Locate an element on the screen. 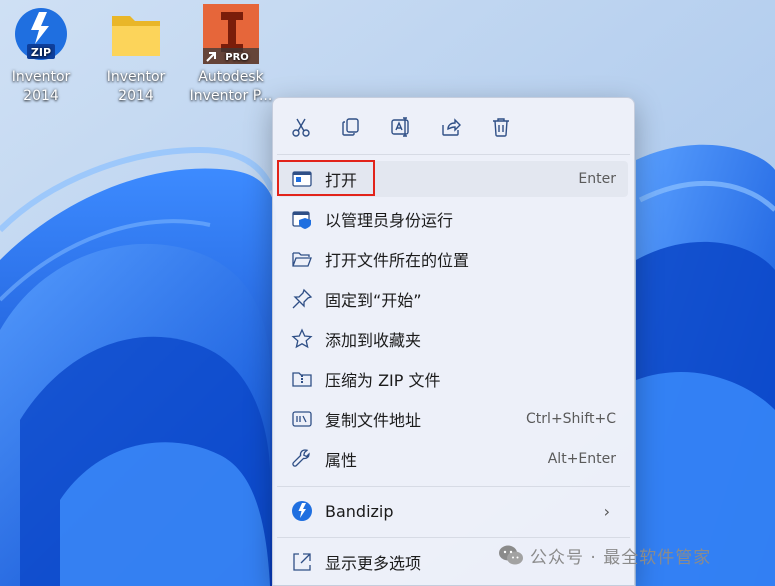  menu-item-bandizip: Bandizip › is located at coordinates (452, 511).